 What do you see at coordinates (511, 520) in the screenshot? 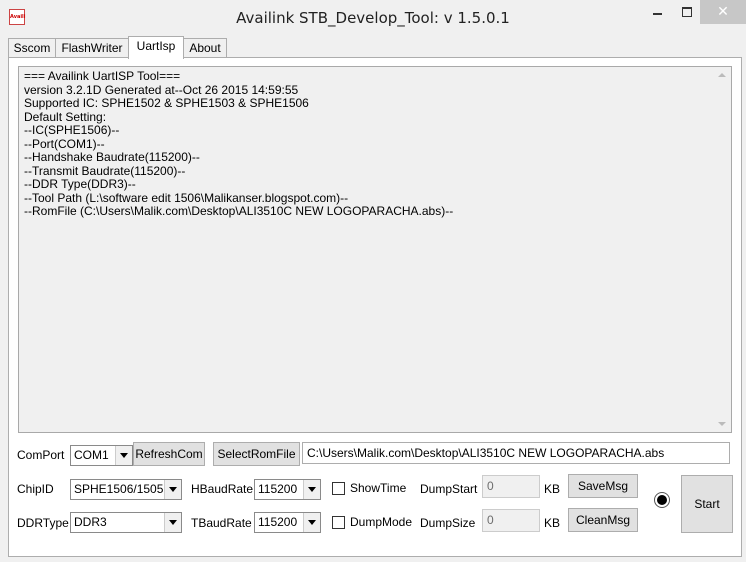
I see `dumpsize-input: 0` at bounding box center [511, 520].